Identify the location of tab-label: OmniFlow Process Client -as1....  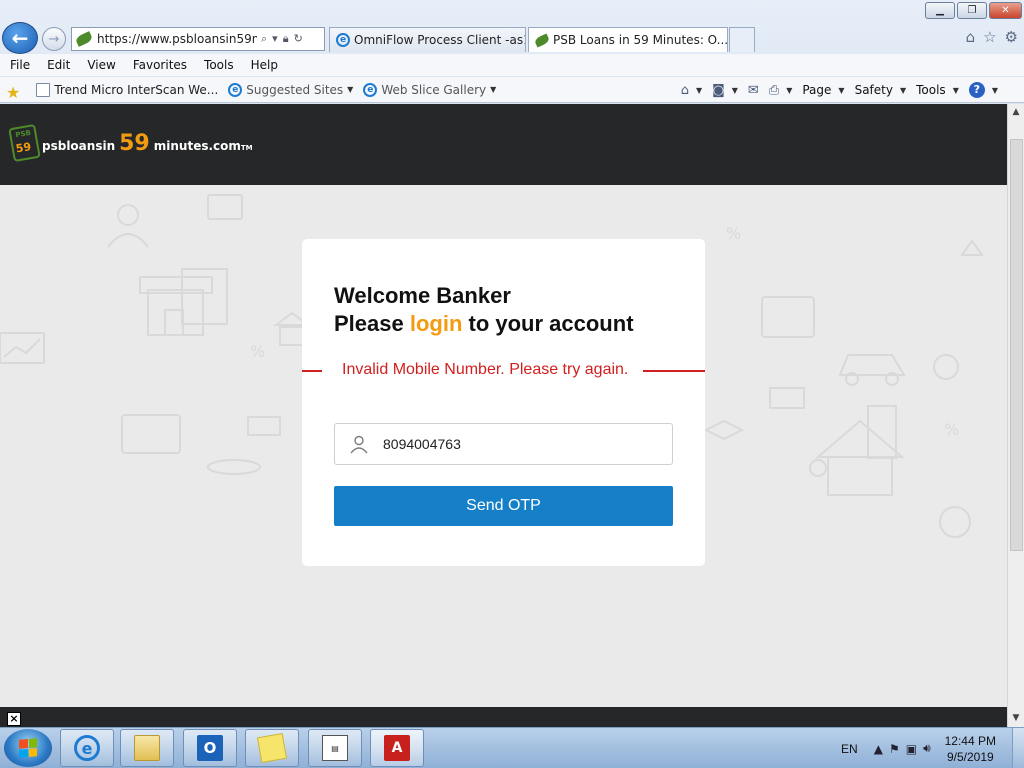
(440, 40).